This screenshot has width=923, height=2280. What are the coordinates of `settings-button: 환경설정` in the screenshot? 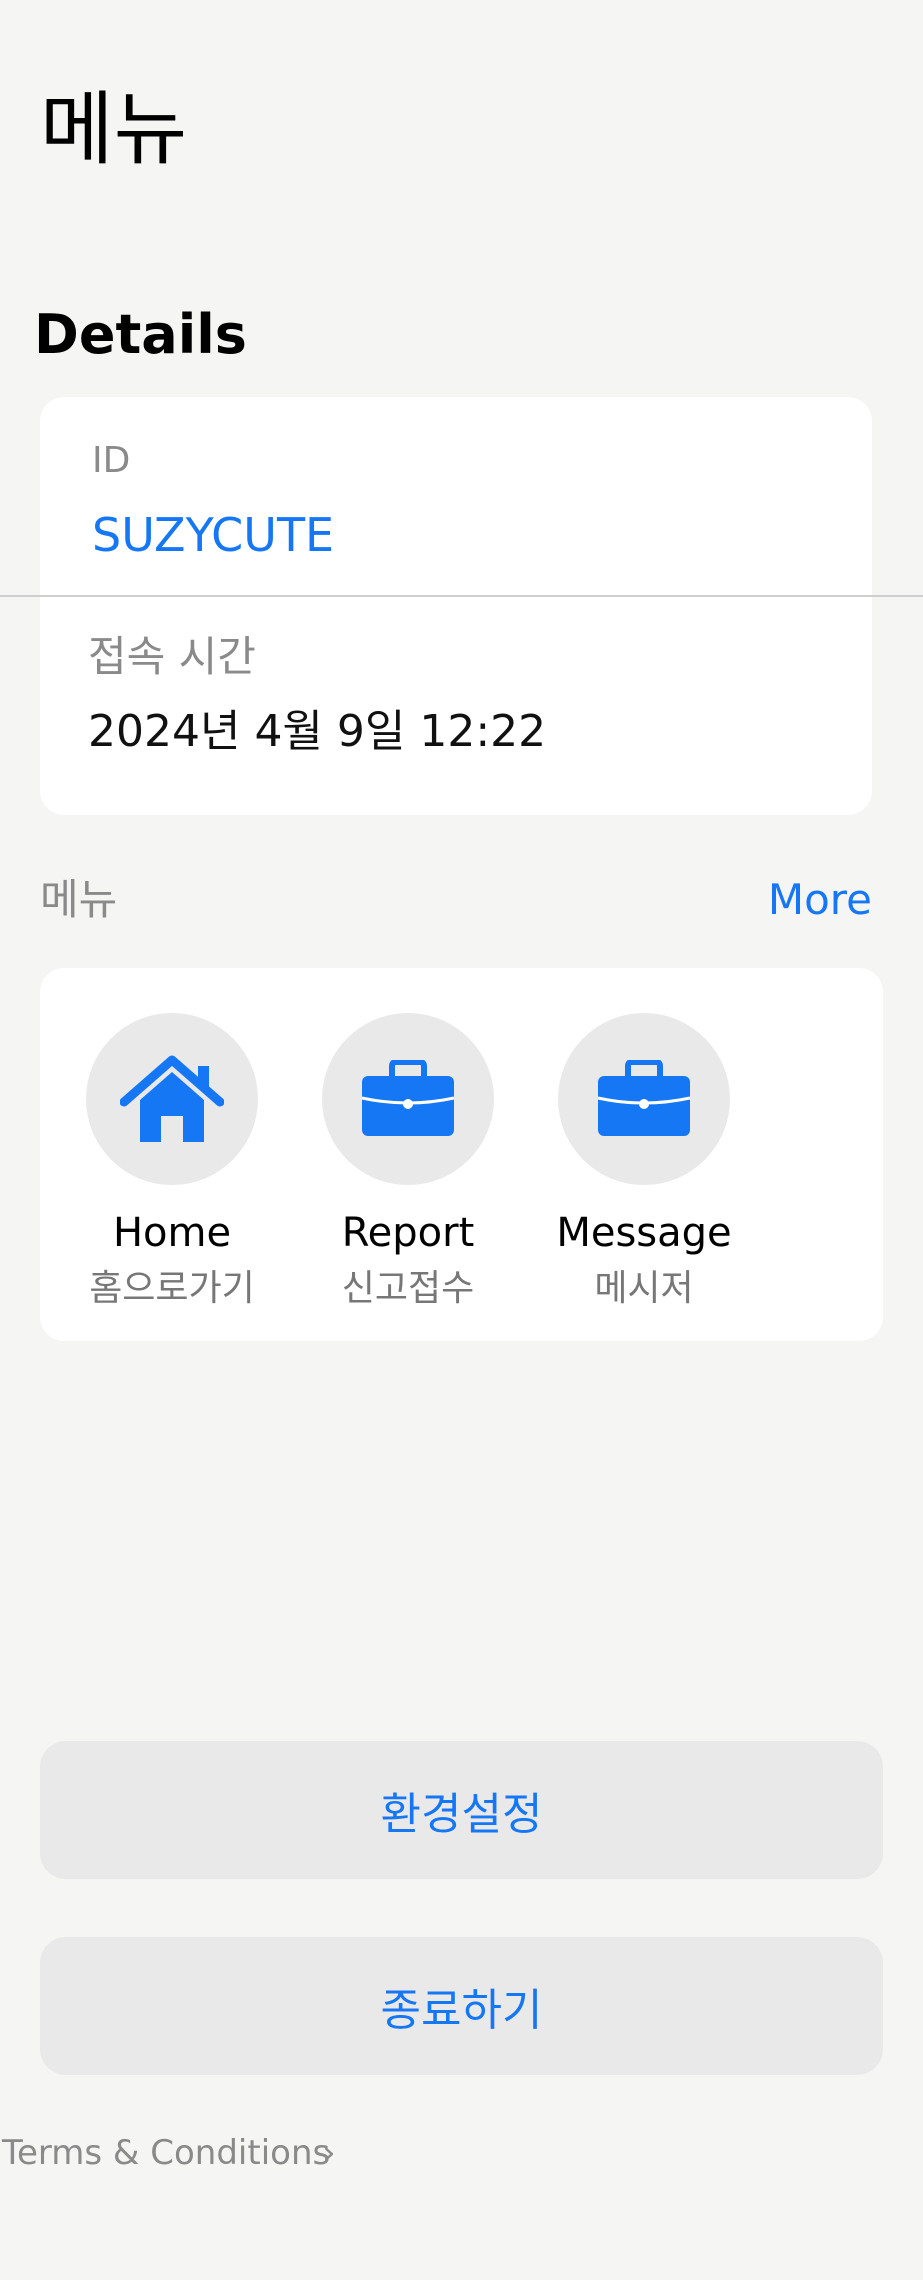 It's located at (461, 1810).